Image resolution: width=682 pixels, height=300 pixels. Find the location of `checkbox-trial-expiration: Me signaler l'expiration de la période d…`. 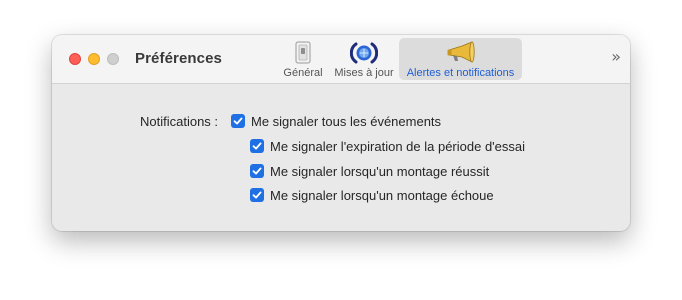

checkbox-trial-expiration: Me signaler l'expiration de la période d… is located at coordinates (387, 146).